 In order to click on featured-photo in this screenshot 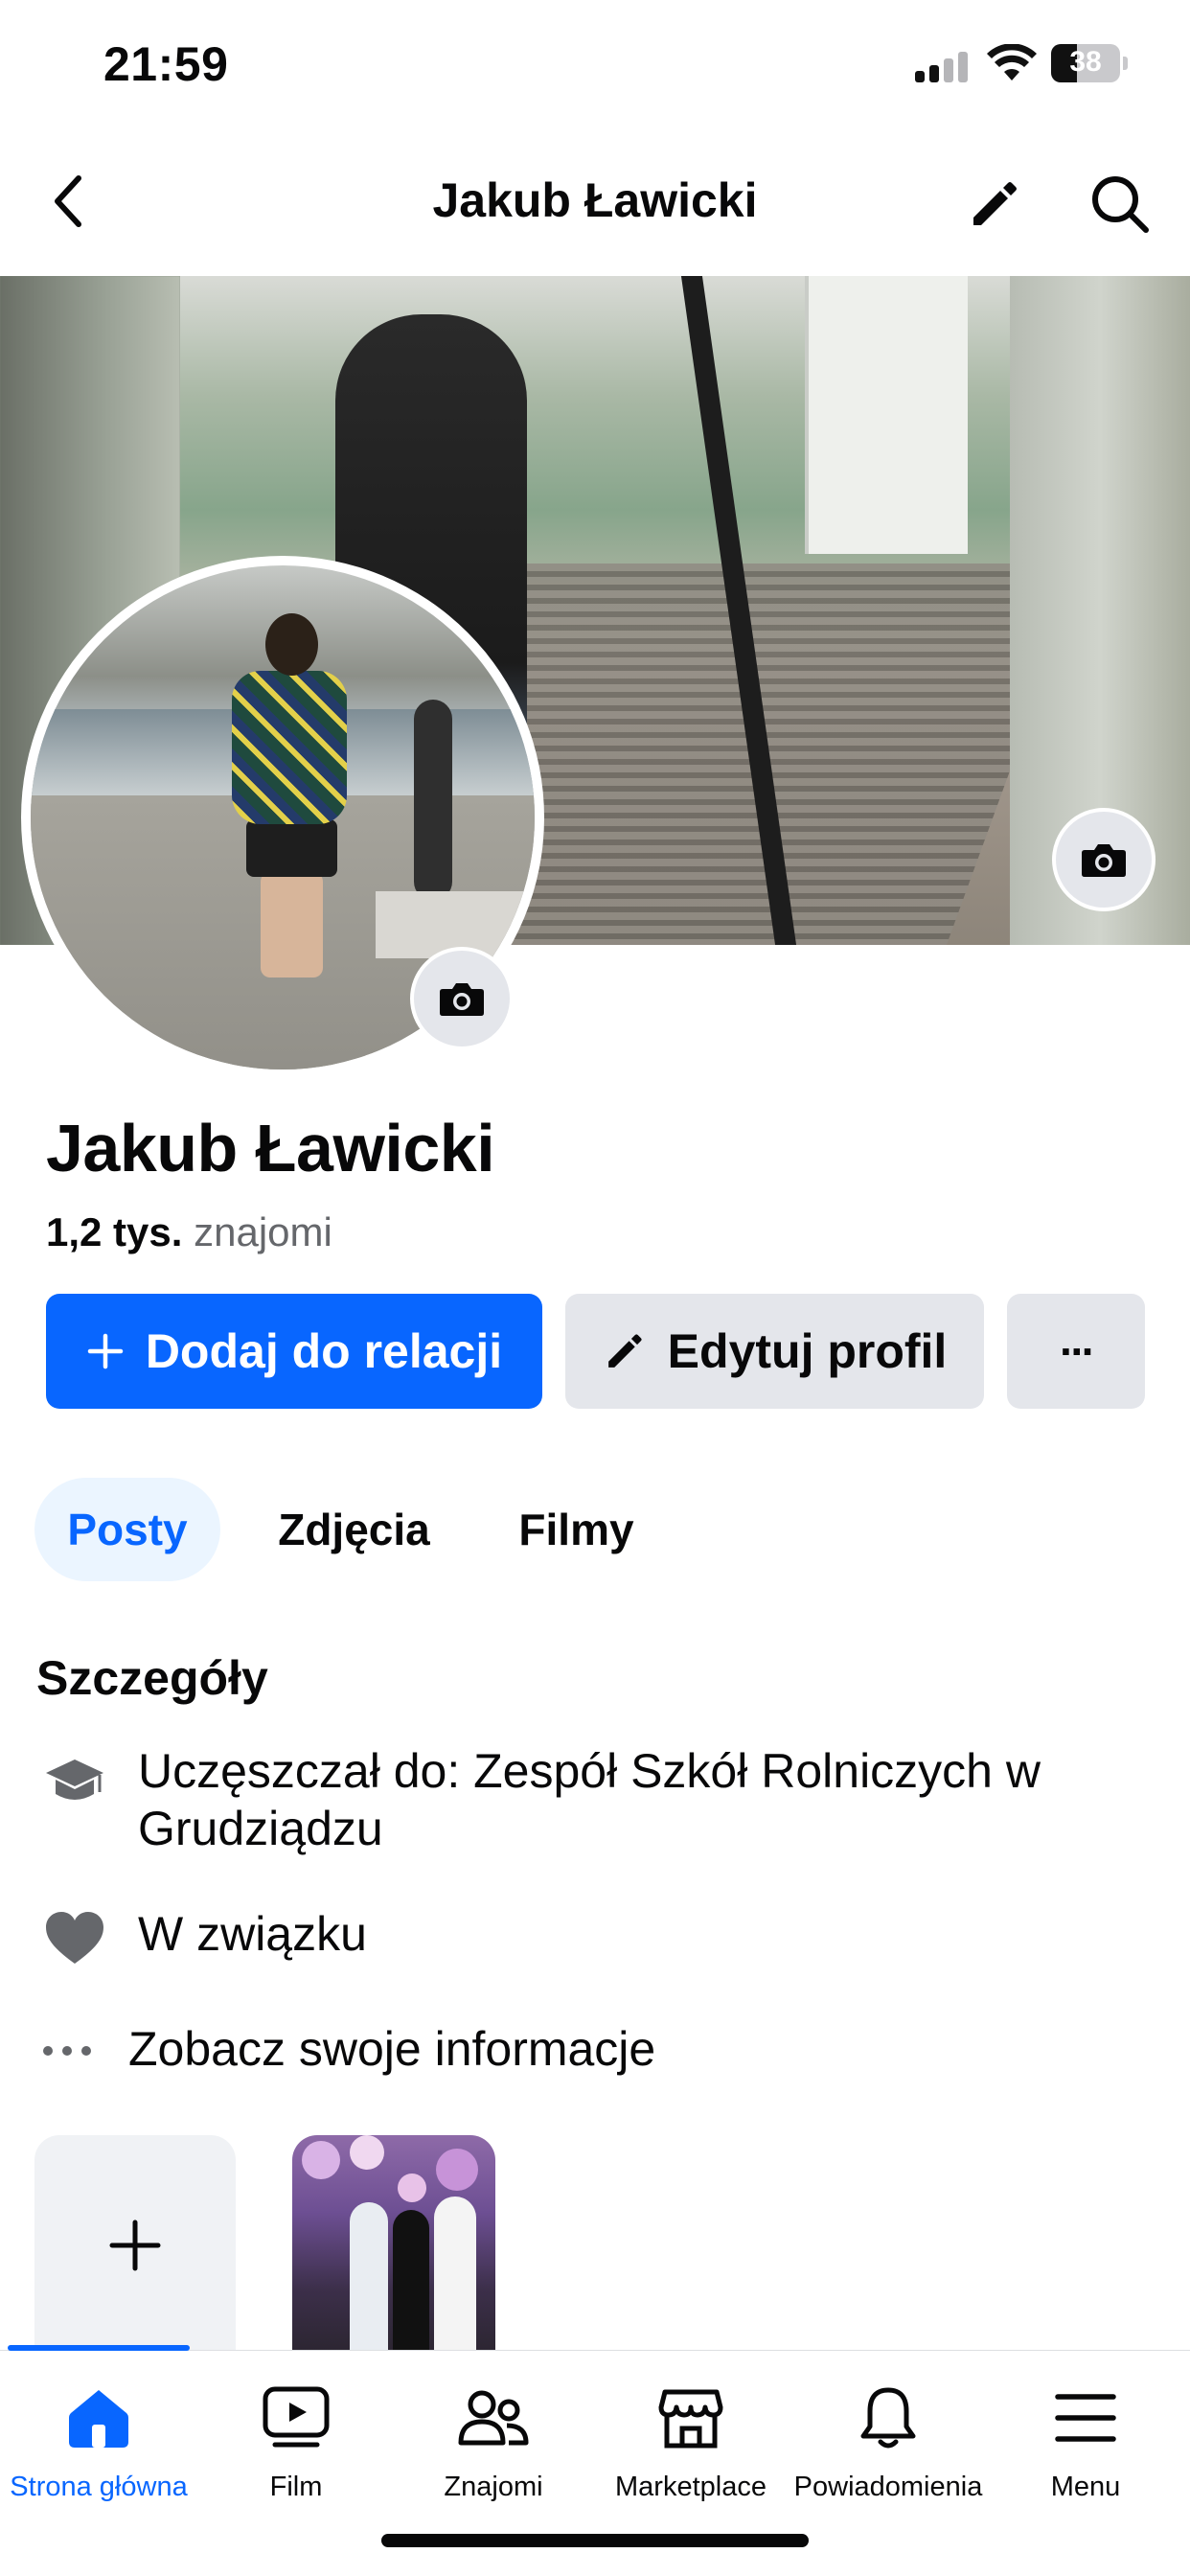, I will do `click(394, 2245)`.